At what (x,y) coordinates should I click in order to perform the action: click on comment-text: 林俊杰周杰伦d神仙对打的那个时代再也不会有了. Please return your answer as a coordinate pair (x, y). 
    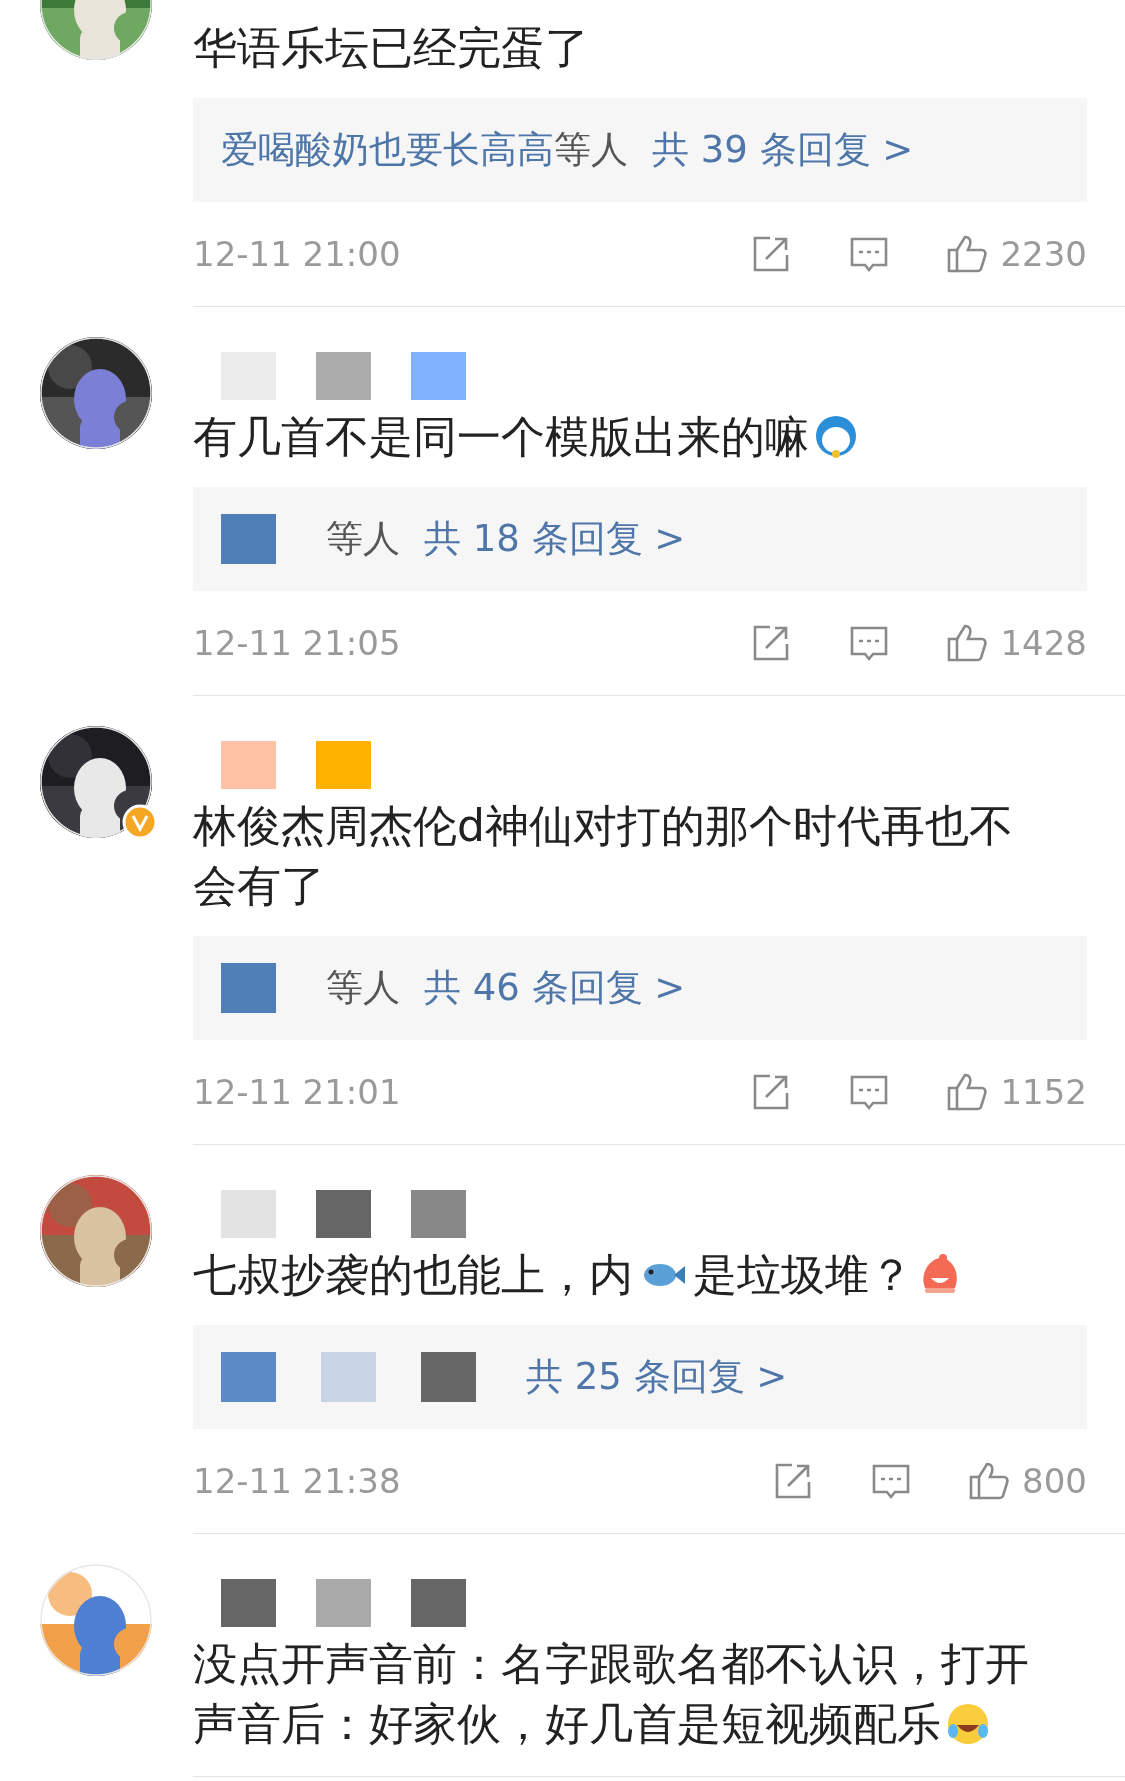
    Looking at the image, I should click on (603, 856).